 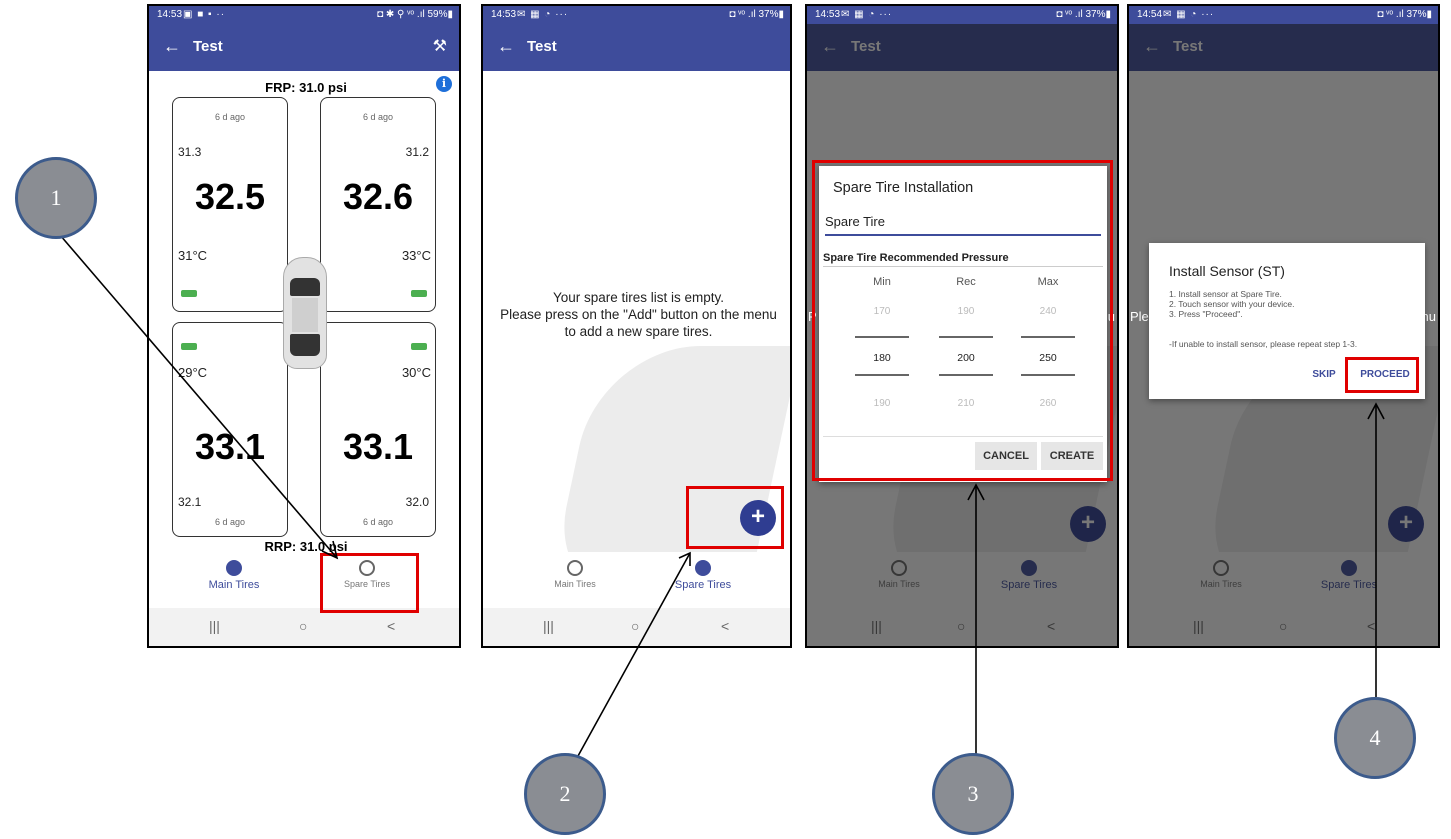 I want to click on callout-step-1: 1, so click(x=56, y=198).